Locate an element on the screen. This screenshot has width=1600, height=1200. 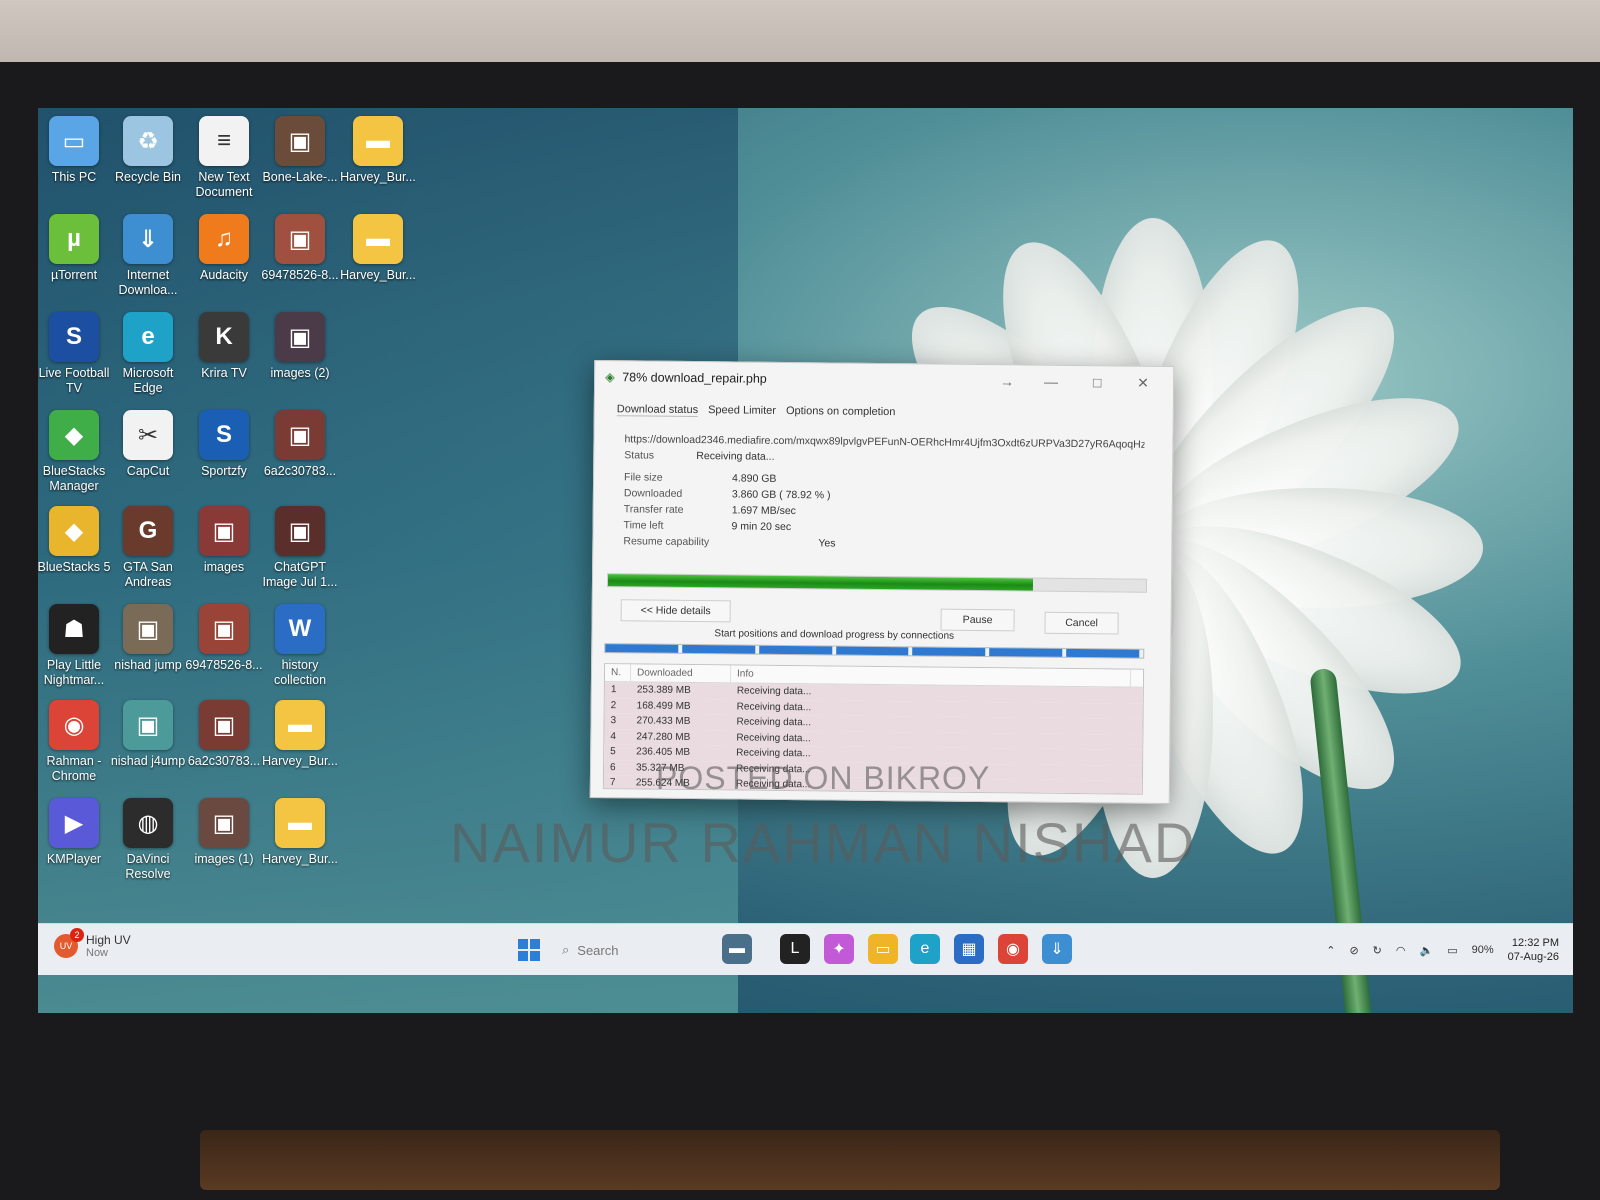
desktop-icon: Whistory collection is located at coordinates (300, 646).